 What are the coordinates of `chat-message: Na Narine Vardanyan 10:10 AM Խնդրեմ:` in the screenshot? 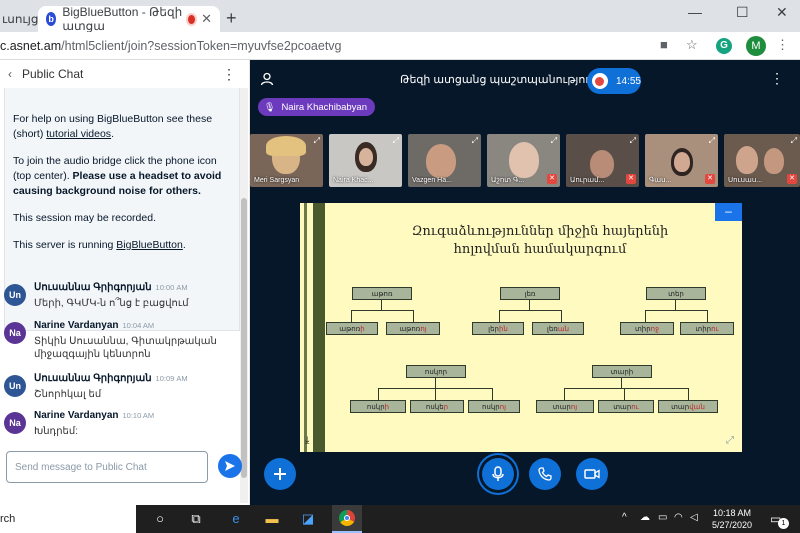 It's located at (122, 429).